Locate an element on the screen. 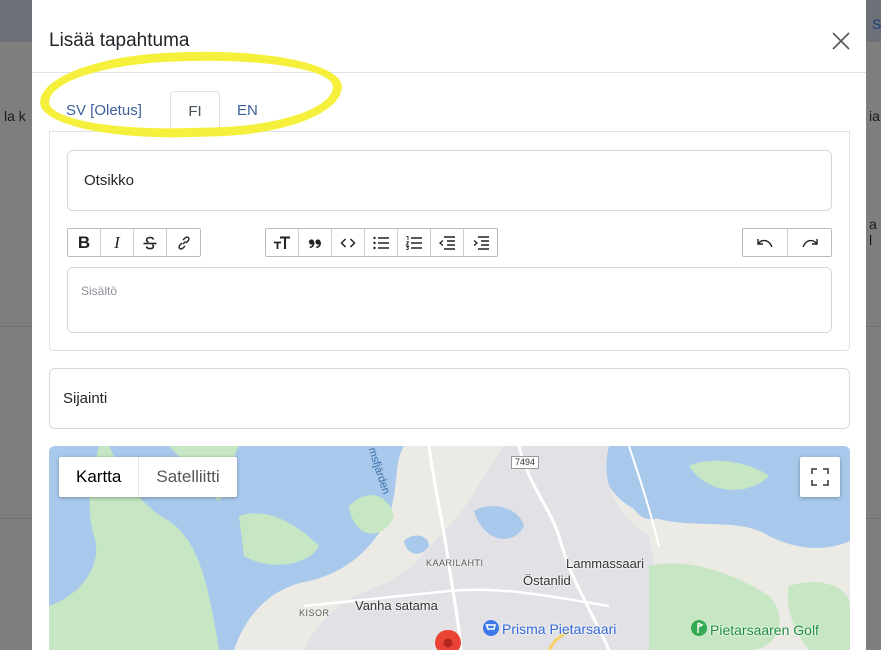 Image resolution: width=881 pixels, height=650 pixels. content-editor: Sisältö is located at coordinates (449, 300).